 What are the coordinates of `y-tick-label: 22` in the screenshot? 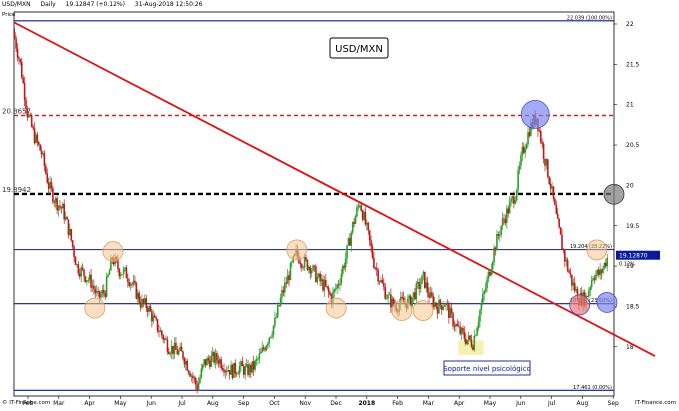 It's located at (630, 24).